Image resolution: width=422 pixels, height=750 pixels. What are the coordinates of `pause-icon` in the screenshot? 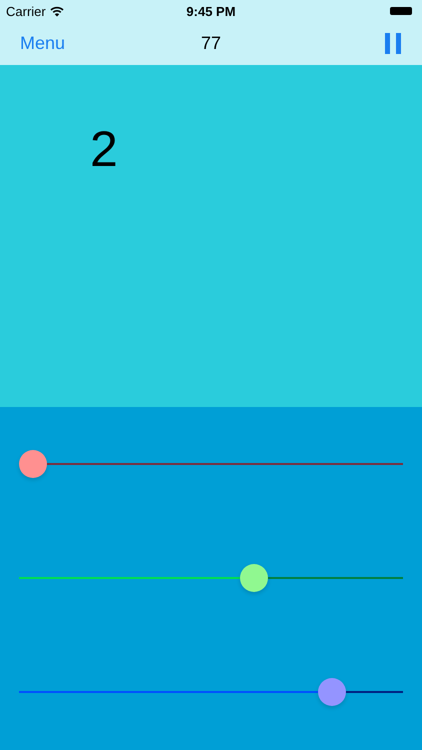 It's located at (393, 43).